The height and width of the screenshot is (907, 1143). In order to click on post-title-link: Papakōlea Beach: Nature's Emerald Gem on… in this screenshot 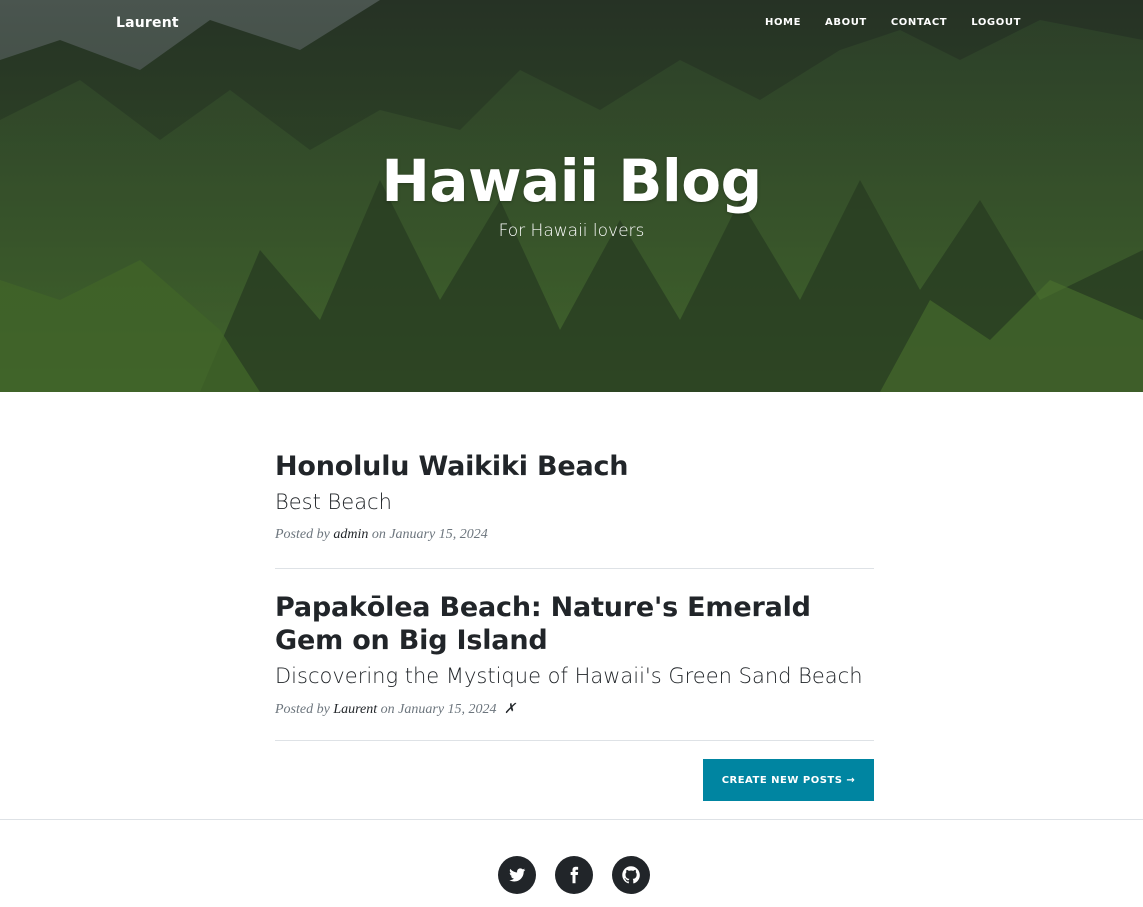, I will do `click(574, 624)`.